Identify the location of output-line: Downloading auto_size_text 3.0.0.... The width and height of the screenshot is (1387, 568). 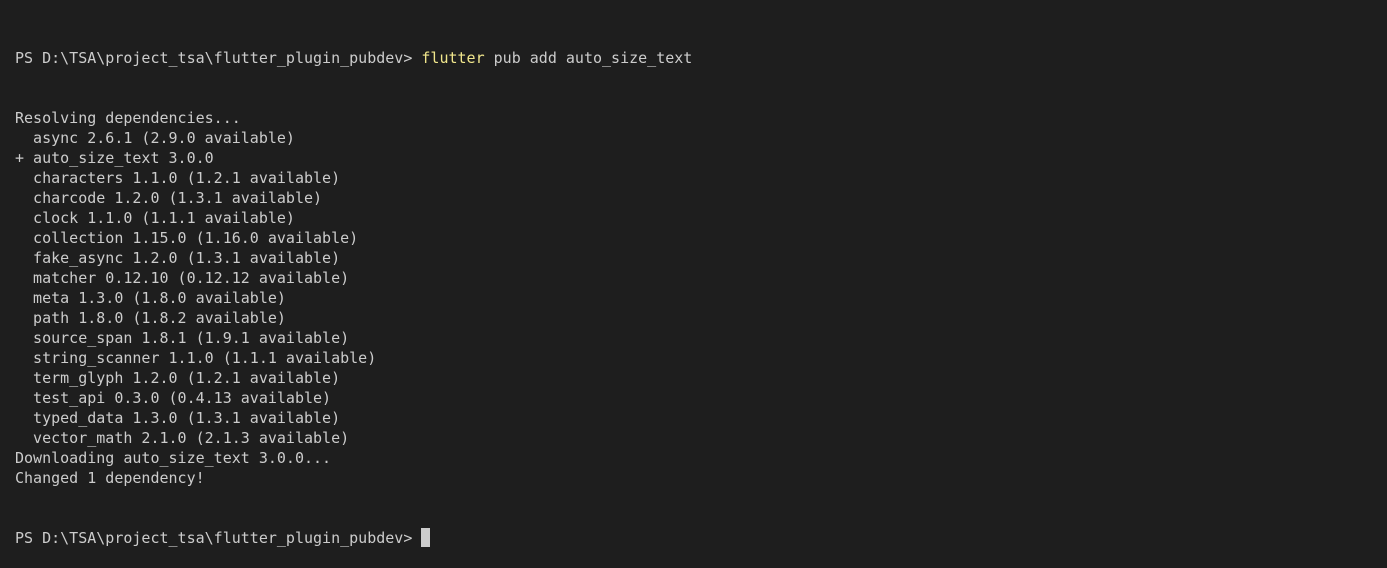
(173, 458).